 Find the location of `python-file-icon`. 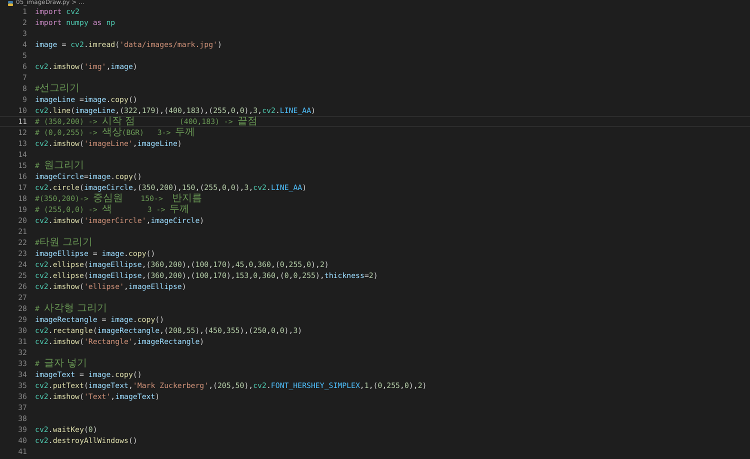

python-file-icon is located at coordinates (10, 3).